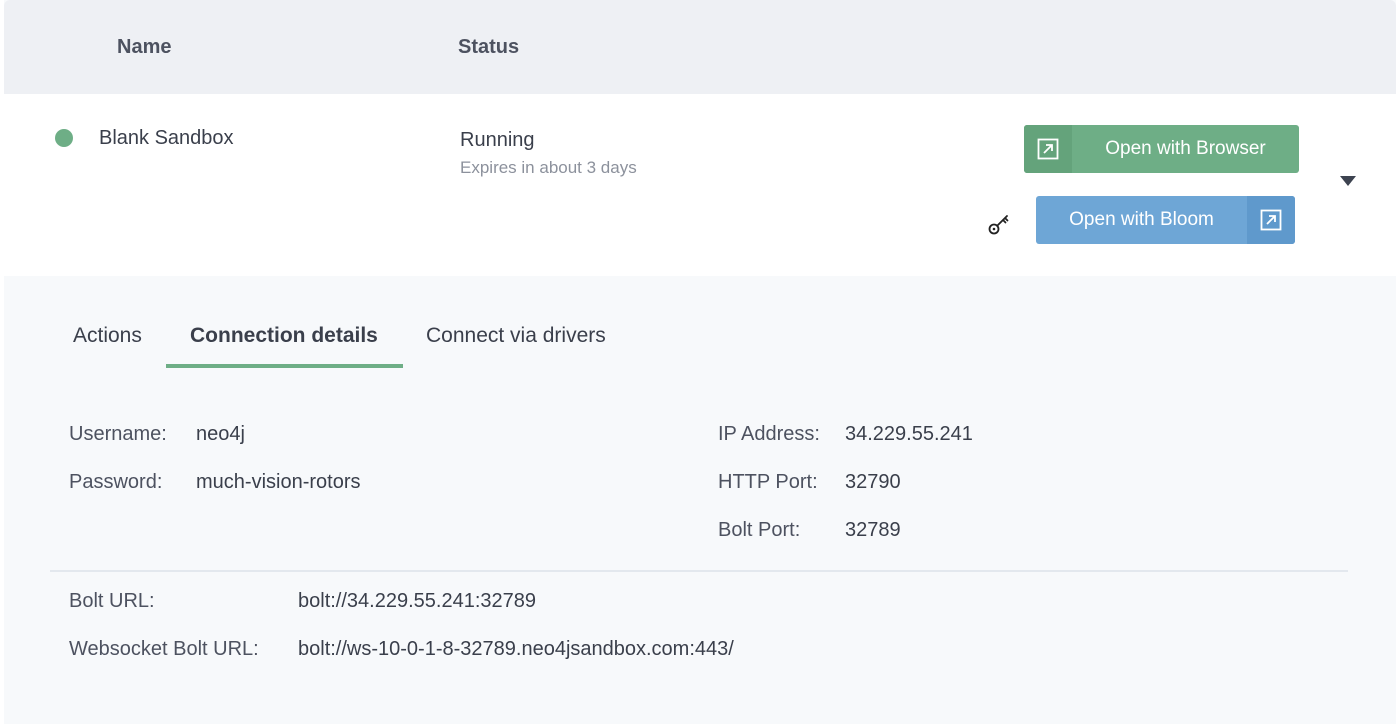 This screenshot has width=1400, height=724. What do you see at coordinates (873, 482) in the screenshot?
I see `http-port-value: 32790` at bounding box center [873, 482].